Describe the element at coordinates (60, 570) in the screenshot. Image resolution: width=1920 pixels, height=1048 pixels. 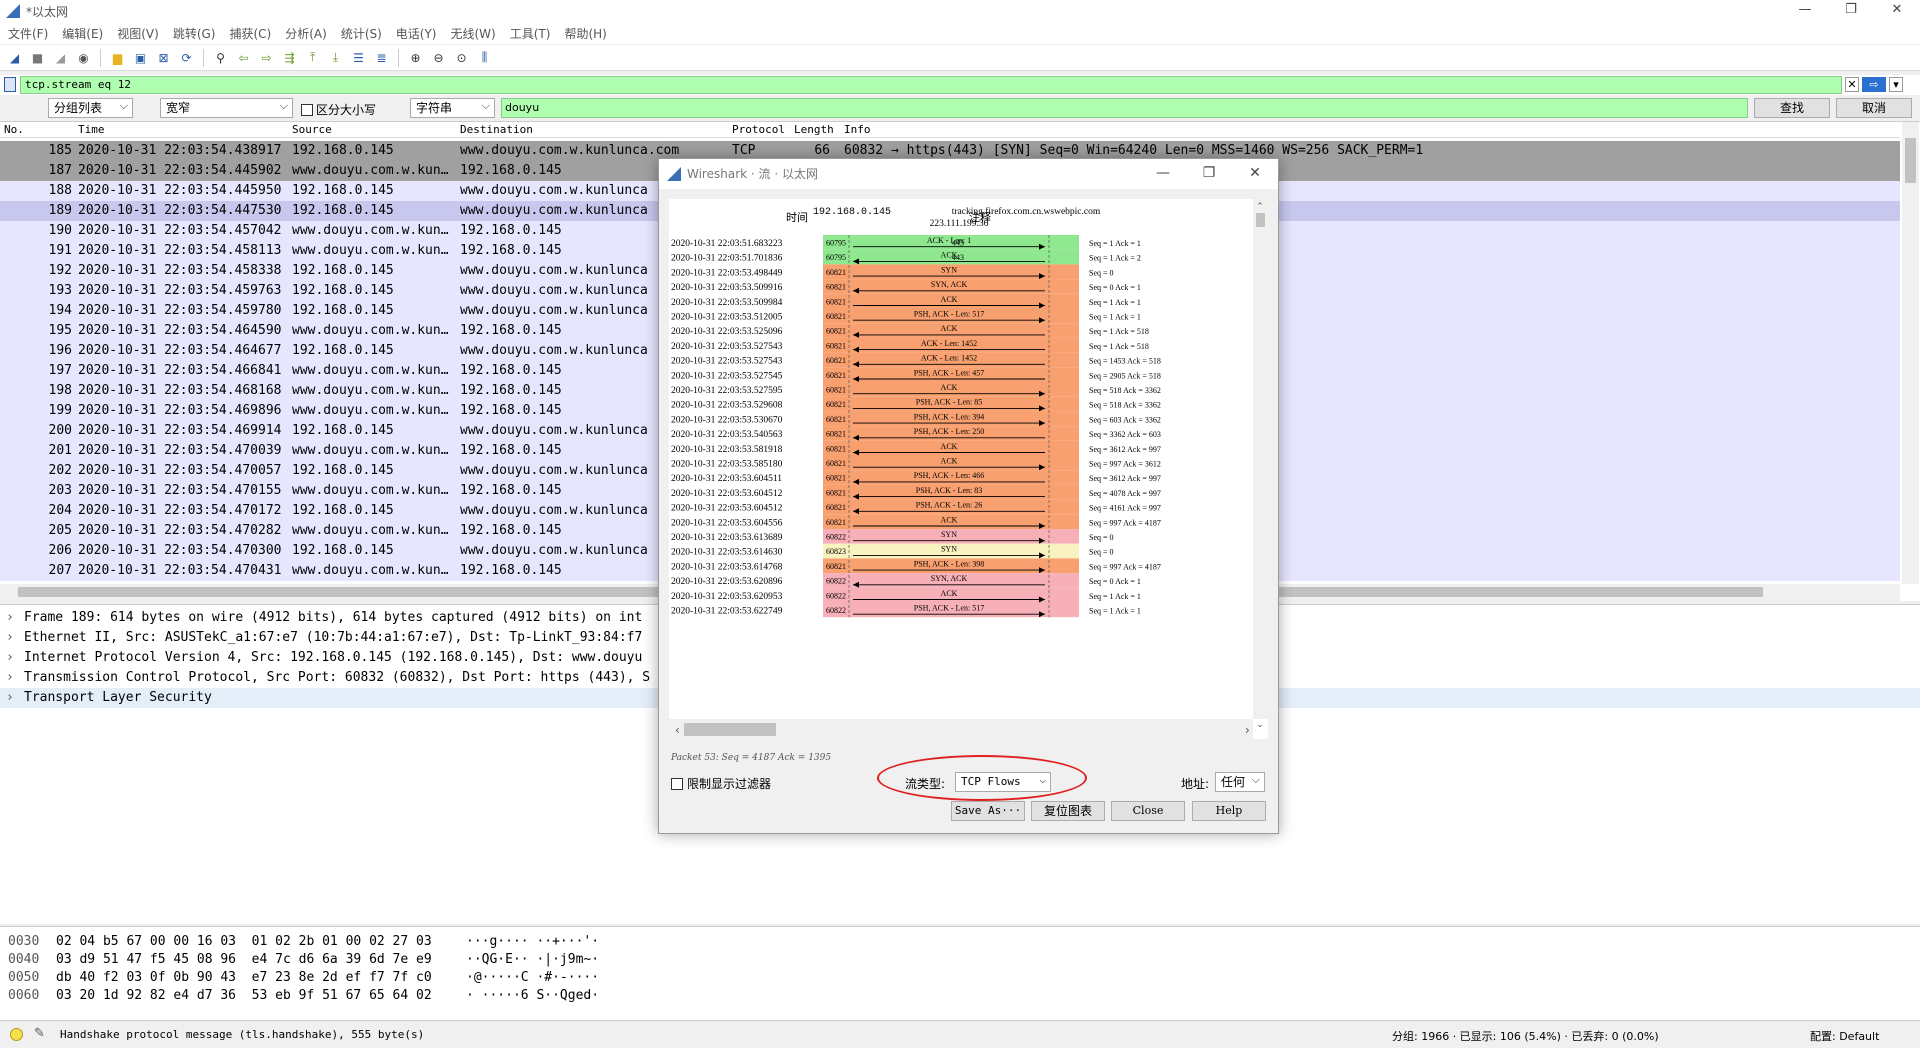
I see `cell-no: 207` at that location.